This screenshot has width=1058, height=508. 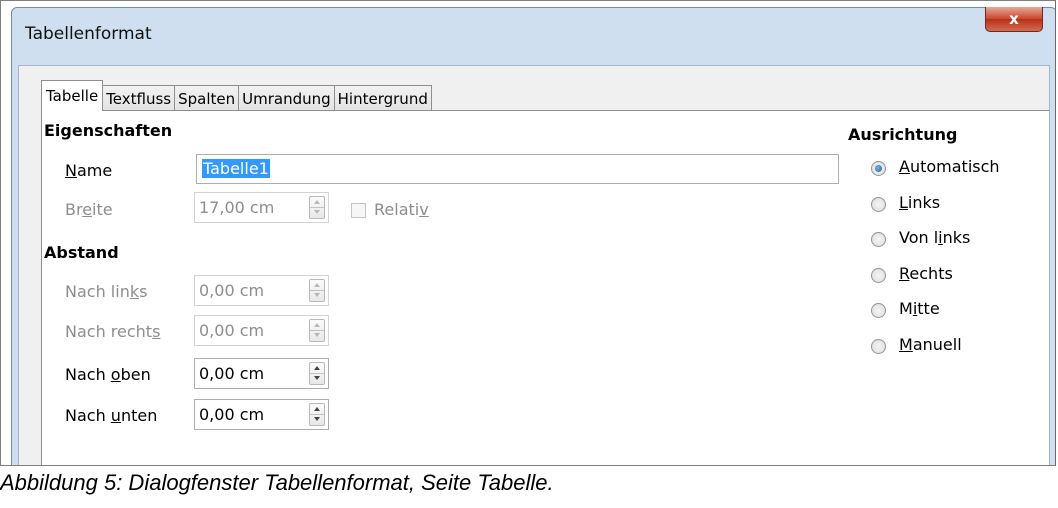 I want to click on option-text-pre: Von l, so click(x=919, y=237).